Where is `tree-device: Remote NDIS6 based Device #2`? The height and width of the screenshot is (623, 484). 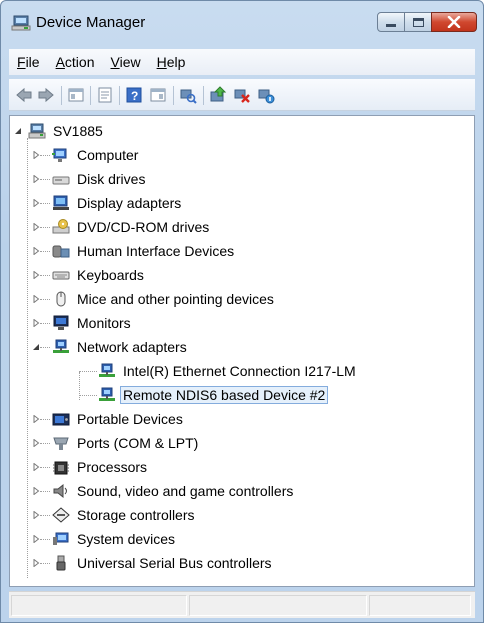
tree-device: Remote NDIS6 based Device #2 is located at coordinates (204, 395).